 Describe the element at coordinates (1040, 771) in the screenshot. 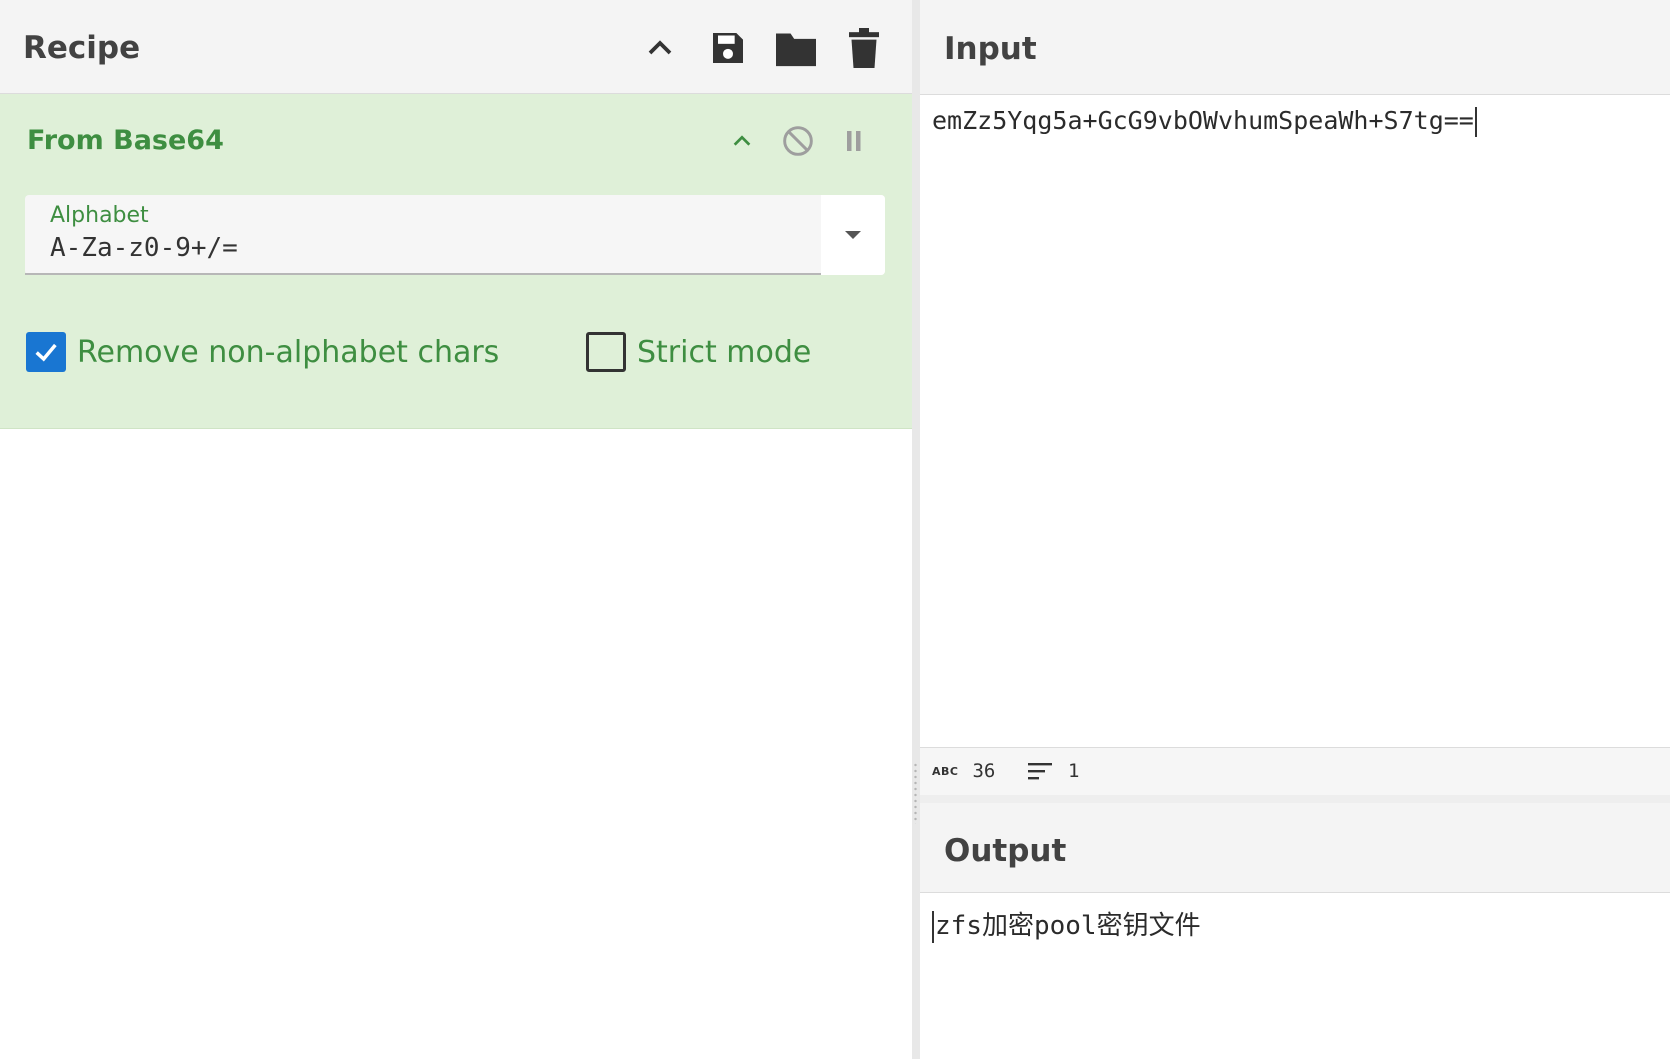

I see `lines-icon` at that location.